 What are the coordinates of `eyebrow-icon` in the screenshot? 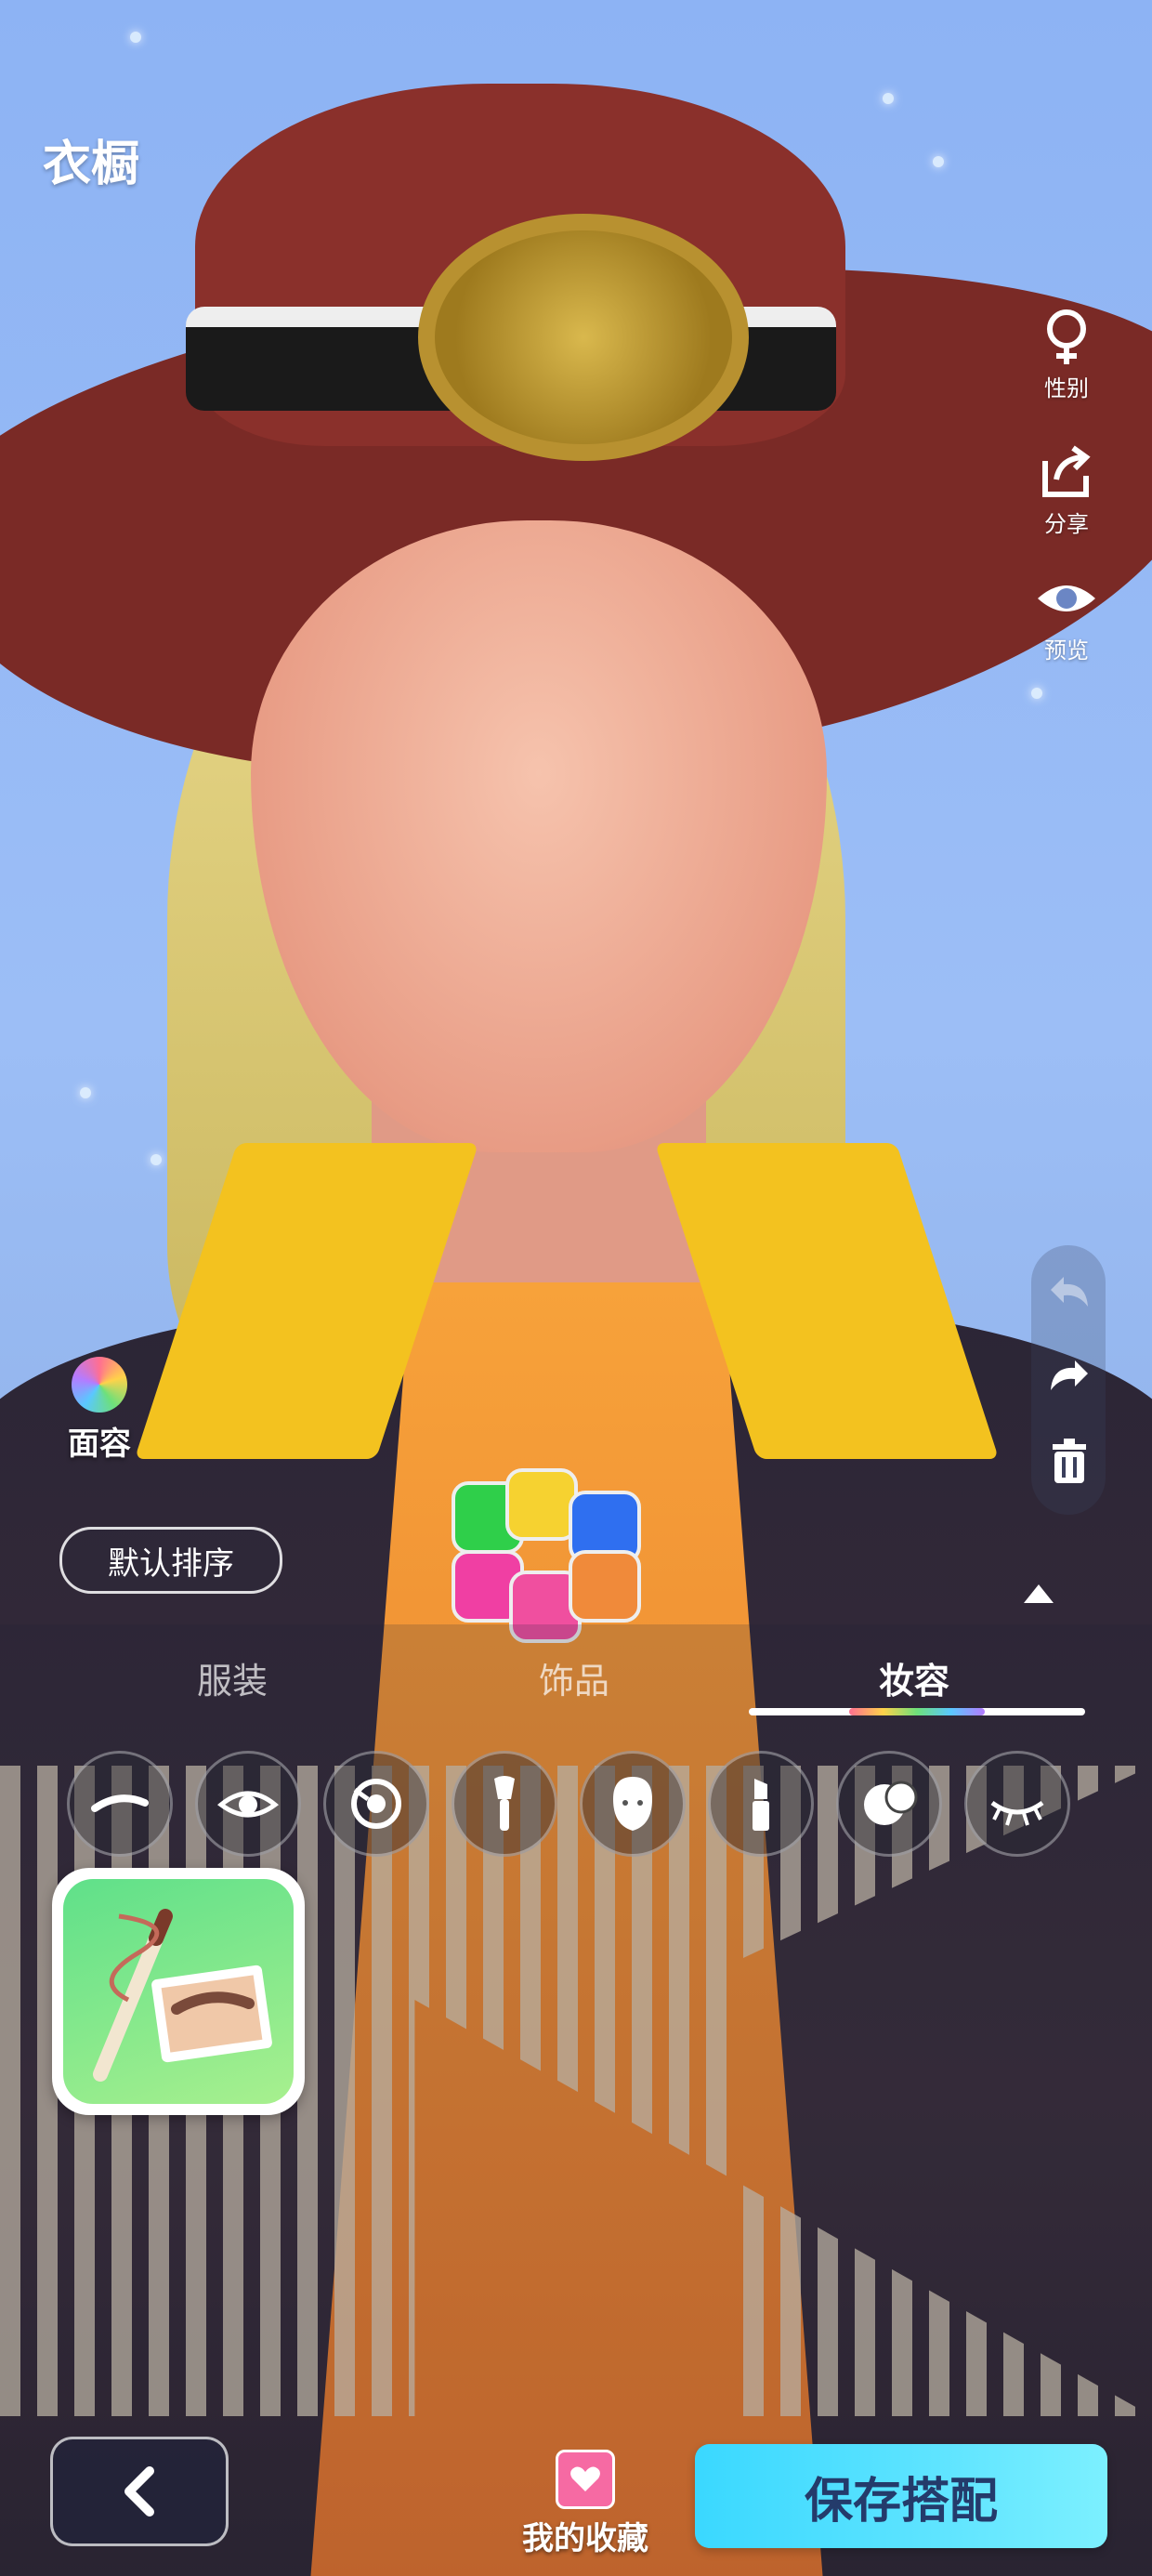 It's located at (120, 1803).